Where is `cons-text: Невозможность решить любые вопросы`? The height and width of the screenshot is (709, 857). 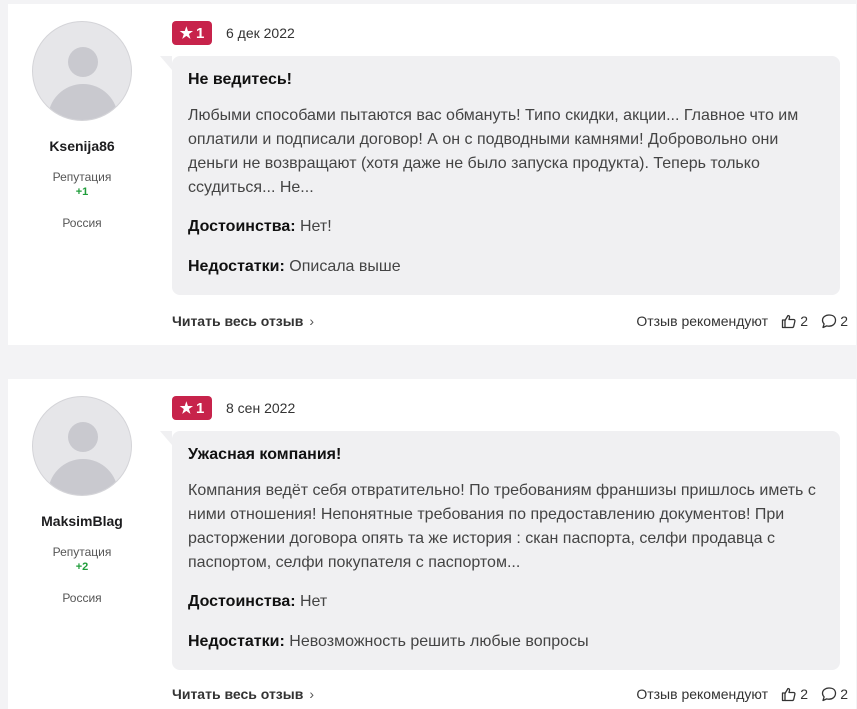 cons-text: Невозможность решить любые вопросы is located at coordinates (439, 641).